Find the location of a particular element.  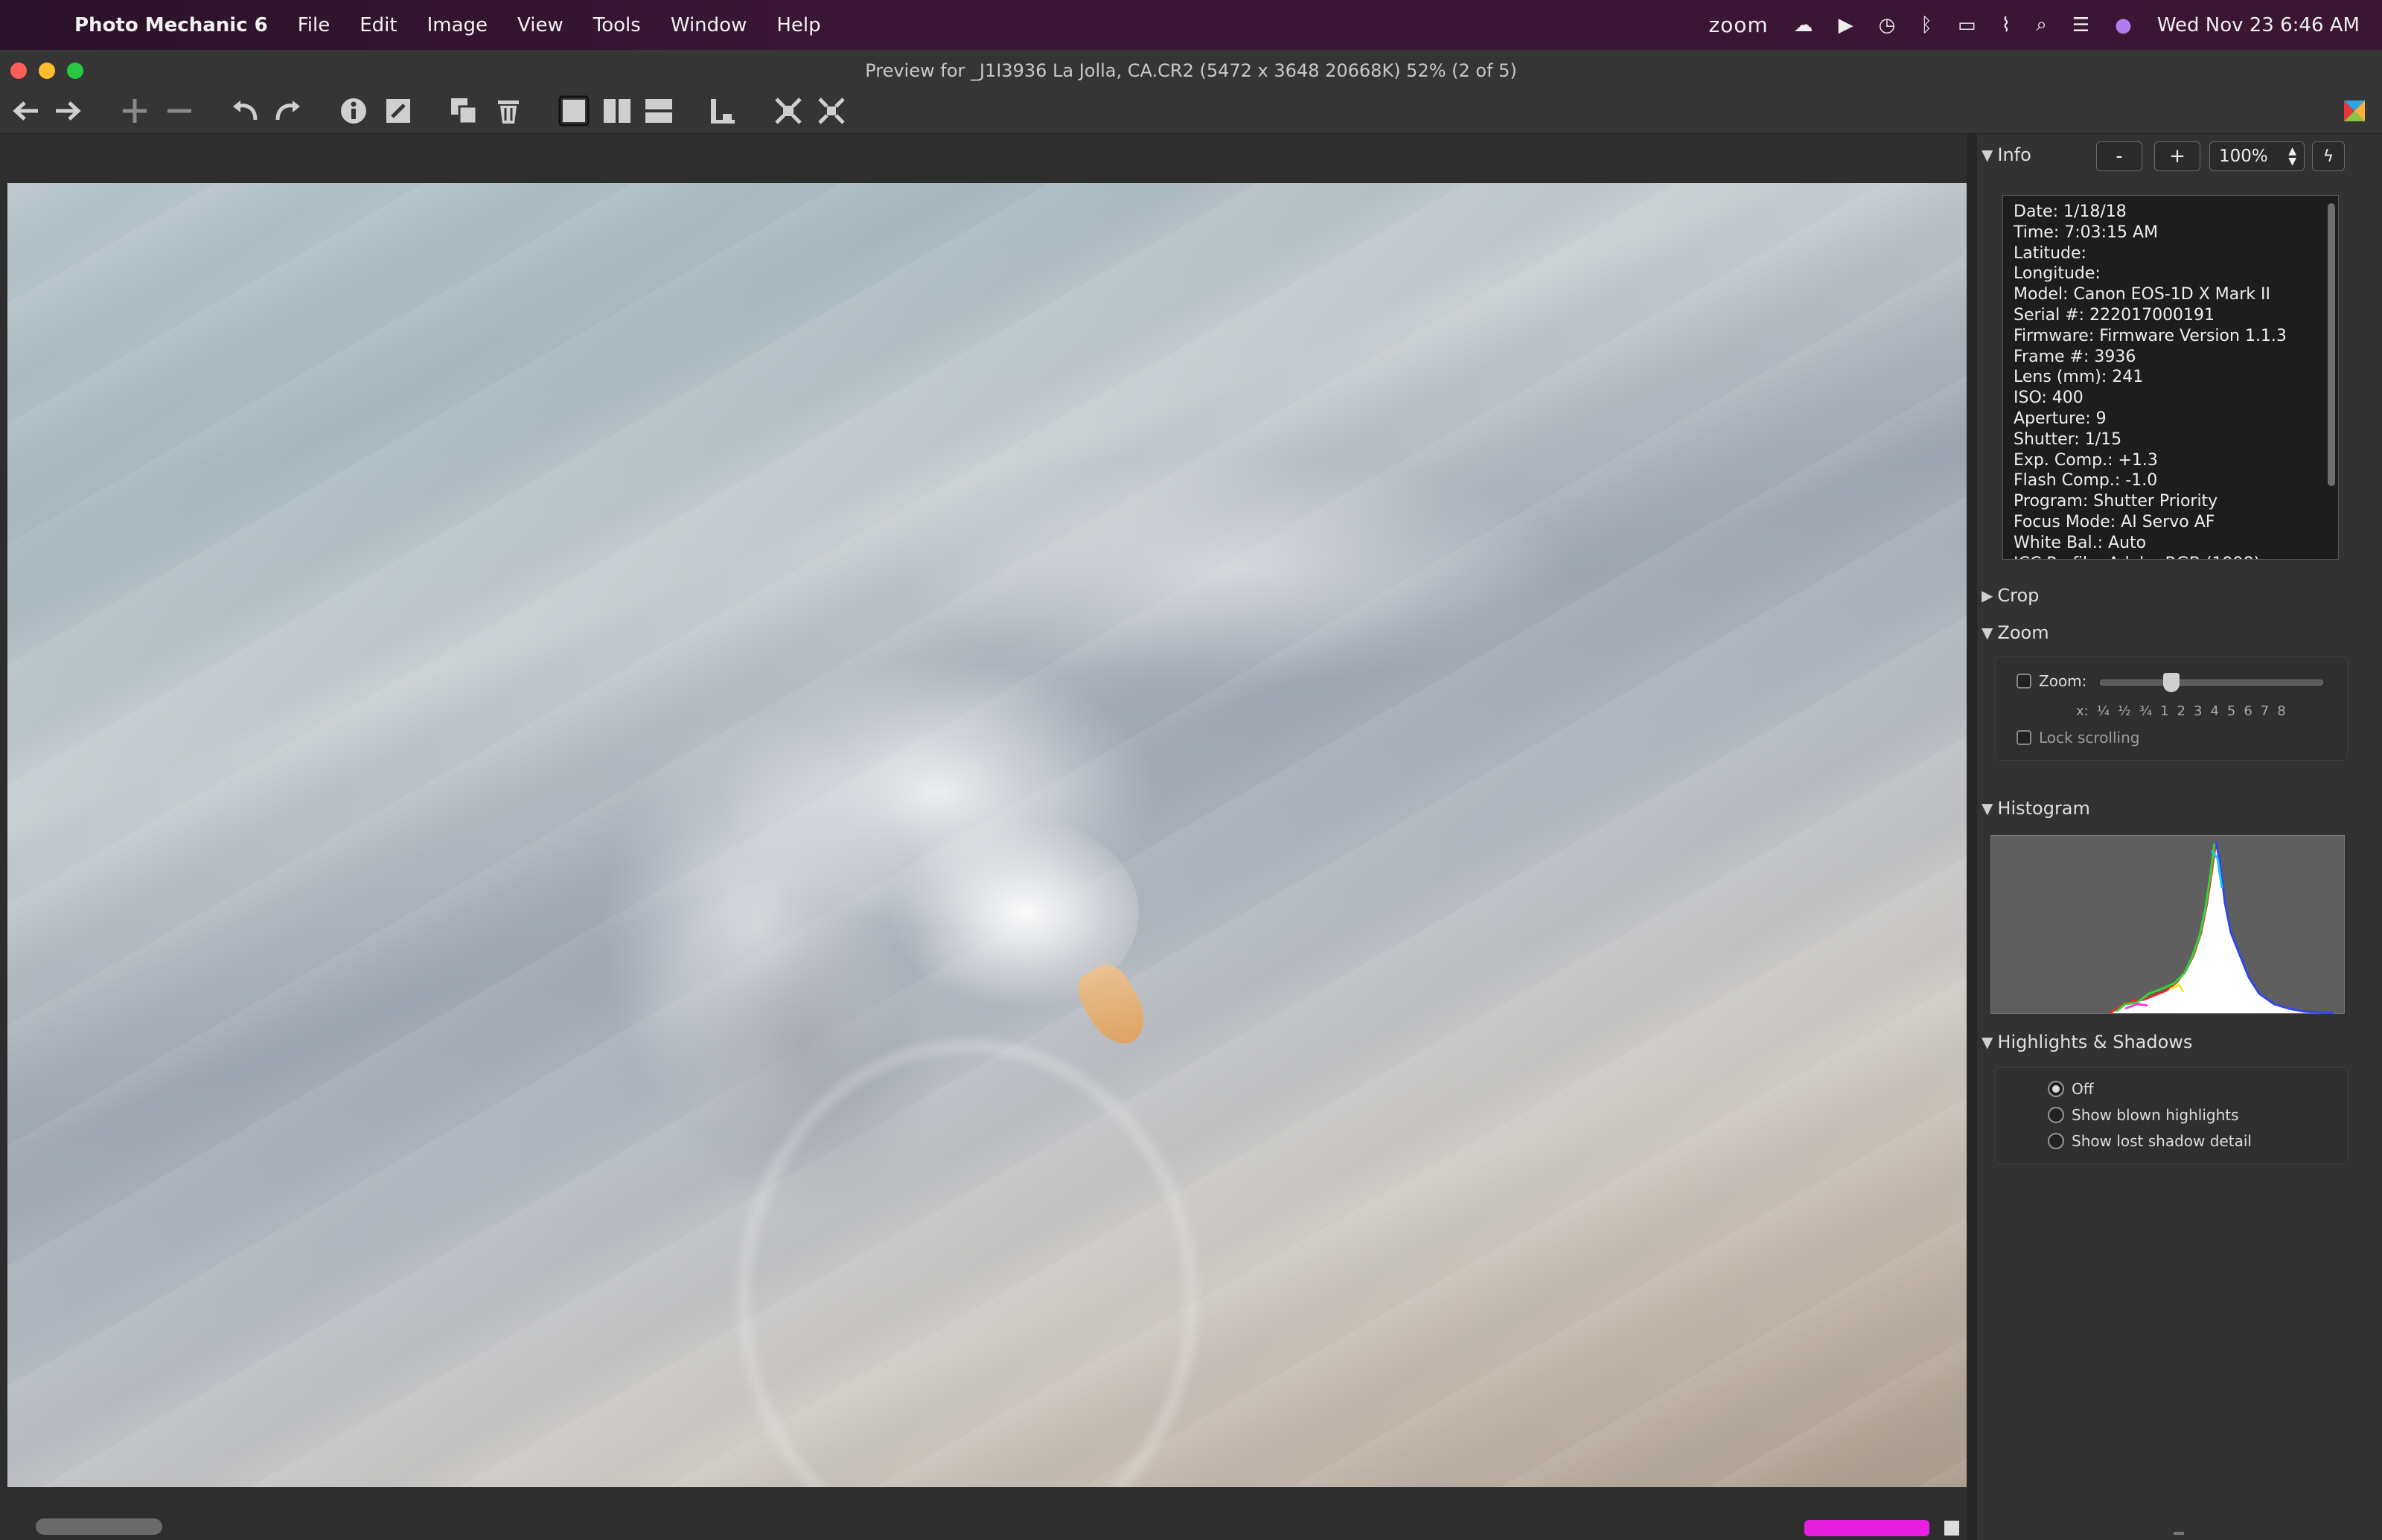

histogram-plot is located at coordinates (2222, 928).